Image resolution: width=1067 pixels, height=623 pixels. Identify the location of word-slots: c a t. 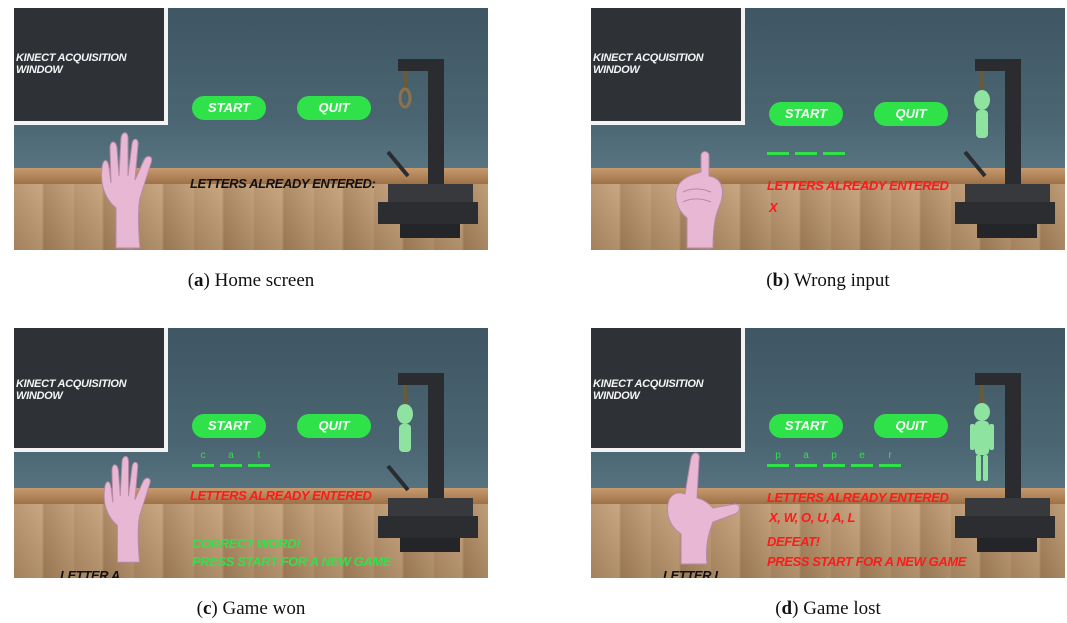
(231, 458).